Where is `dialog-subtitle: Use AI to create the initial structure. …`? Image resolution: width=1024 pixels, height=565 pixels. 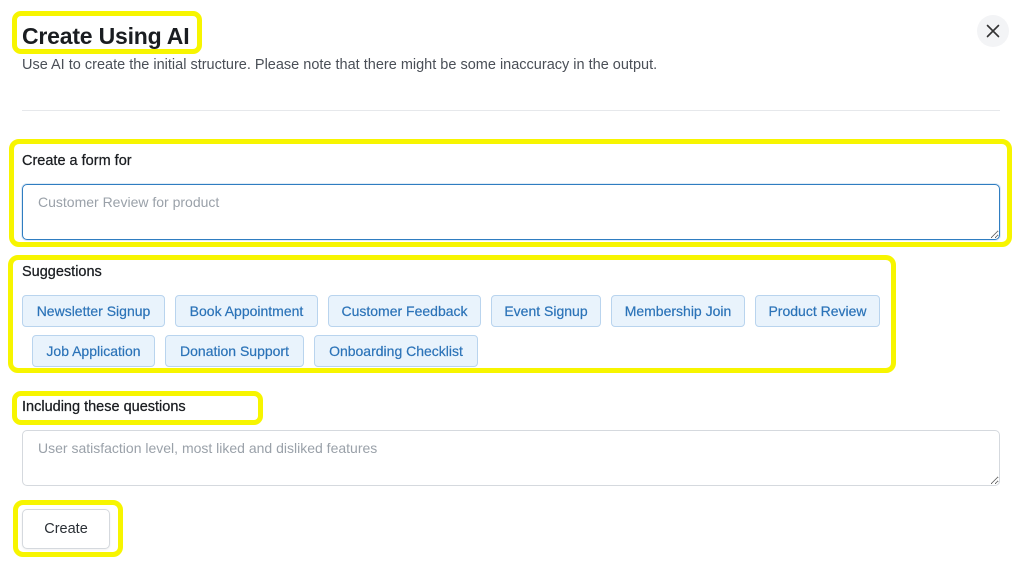
dialog-subtitle: Use AI to create the initial structure. … is located at coordinates (340, 65).